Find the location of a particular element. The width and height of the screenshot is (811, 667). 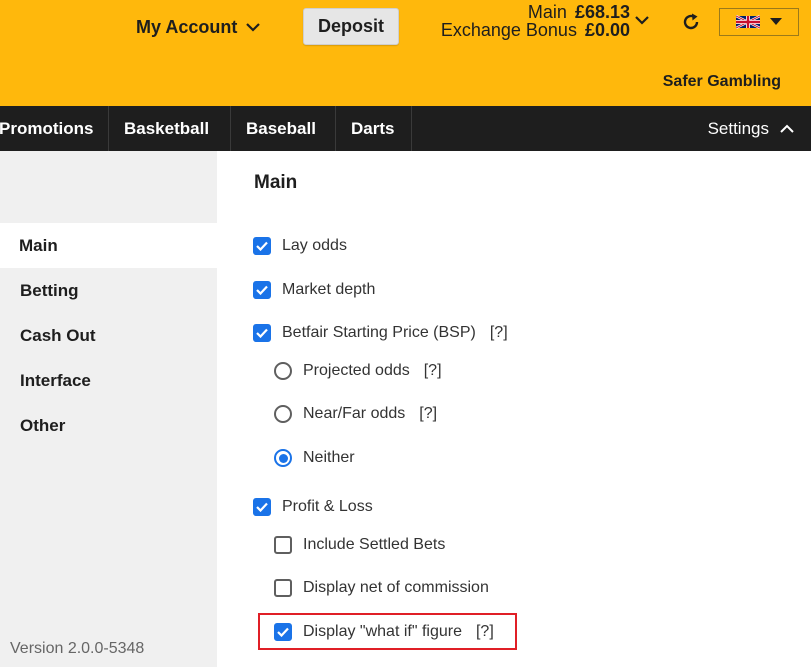

lay-odds-label: Lay odds is located at coordinates (314, 245).